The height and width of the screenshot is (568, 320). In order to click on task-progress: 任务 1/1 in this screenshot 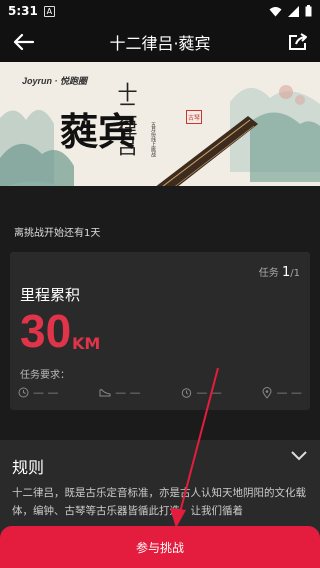, I will do `click(279, 272)`.